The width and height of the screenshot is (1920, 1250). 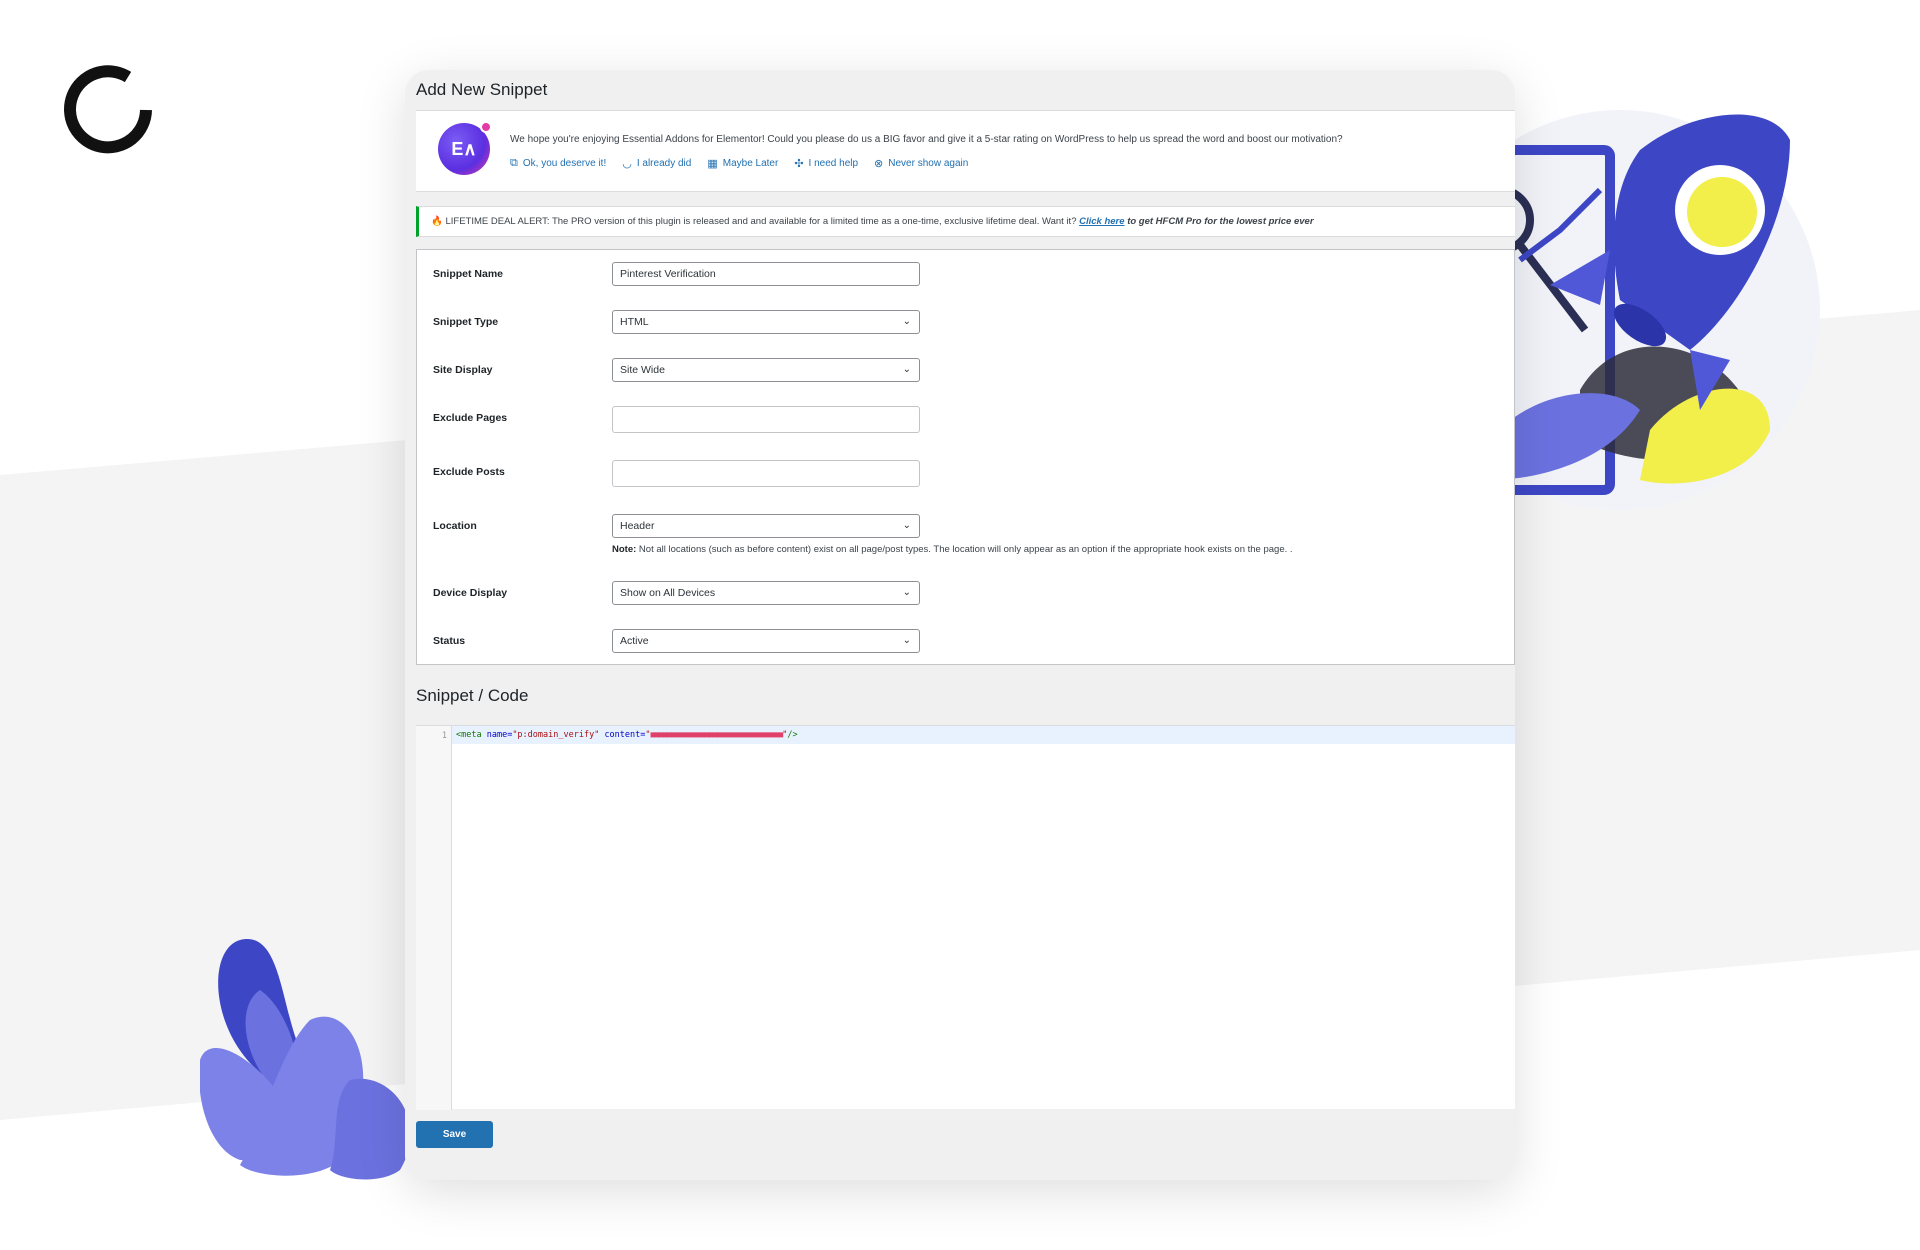 What do you see at coordinates (1101, 221) in the screenshot?
I see `click-here-link: Click here` at bounding box center [1101, 221].